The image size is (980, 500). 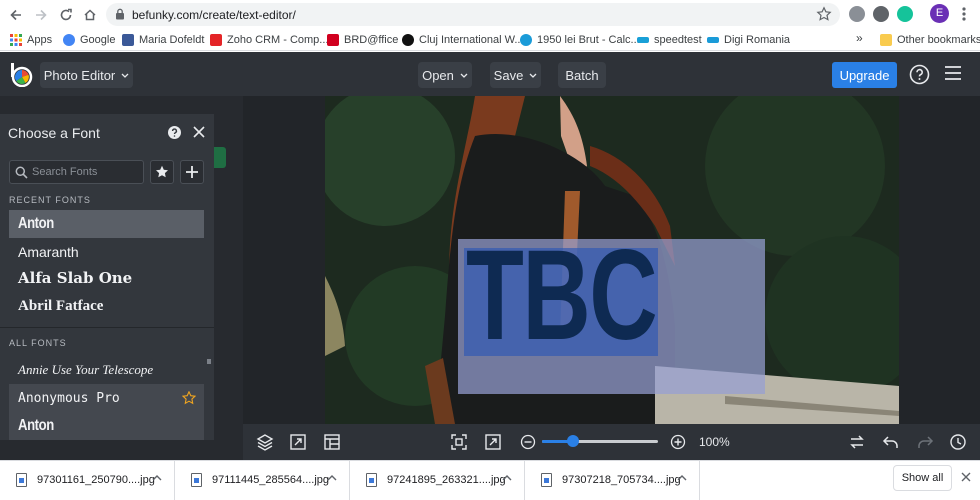 What do you see at coordinates (106, 398) in the screenshot?
I see `font-option-anonymous-pro: Anonymous Pro` at bounding box center [106, 398].